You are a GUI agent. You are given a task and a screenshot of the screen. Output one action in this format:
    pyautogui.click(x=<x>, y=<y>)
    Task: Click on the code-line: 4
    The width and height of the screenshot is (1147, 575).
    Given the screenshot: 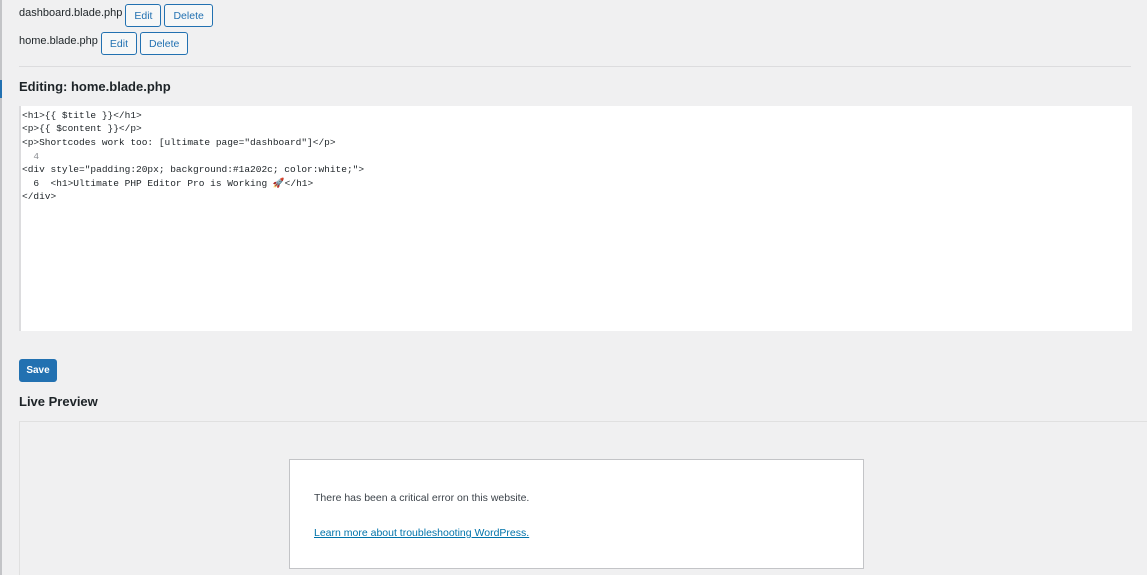 What is the action you would take?
    pyautogui.click(x=31, y=156)
    